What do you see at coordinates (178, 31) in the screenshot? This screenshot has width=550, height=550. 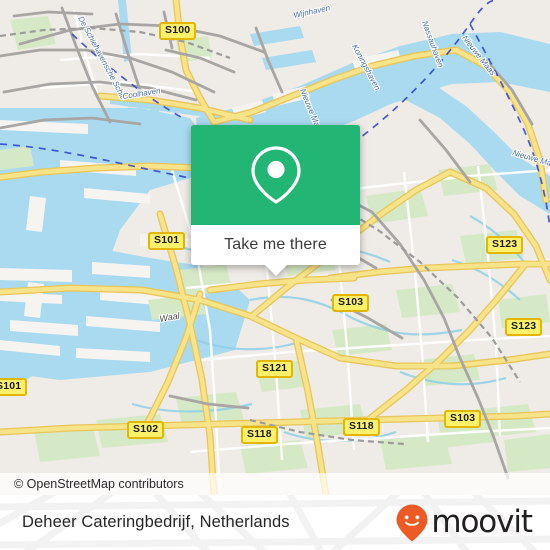 I see `highway-shield-s100: S100` at bounding box center [178, 31].